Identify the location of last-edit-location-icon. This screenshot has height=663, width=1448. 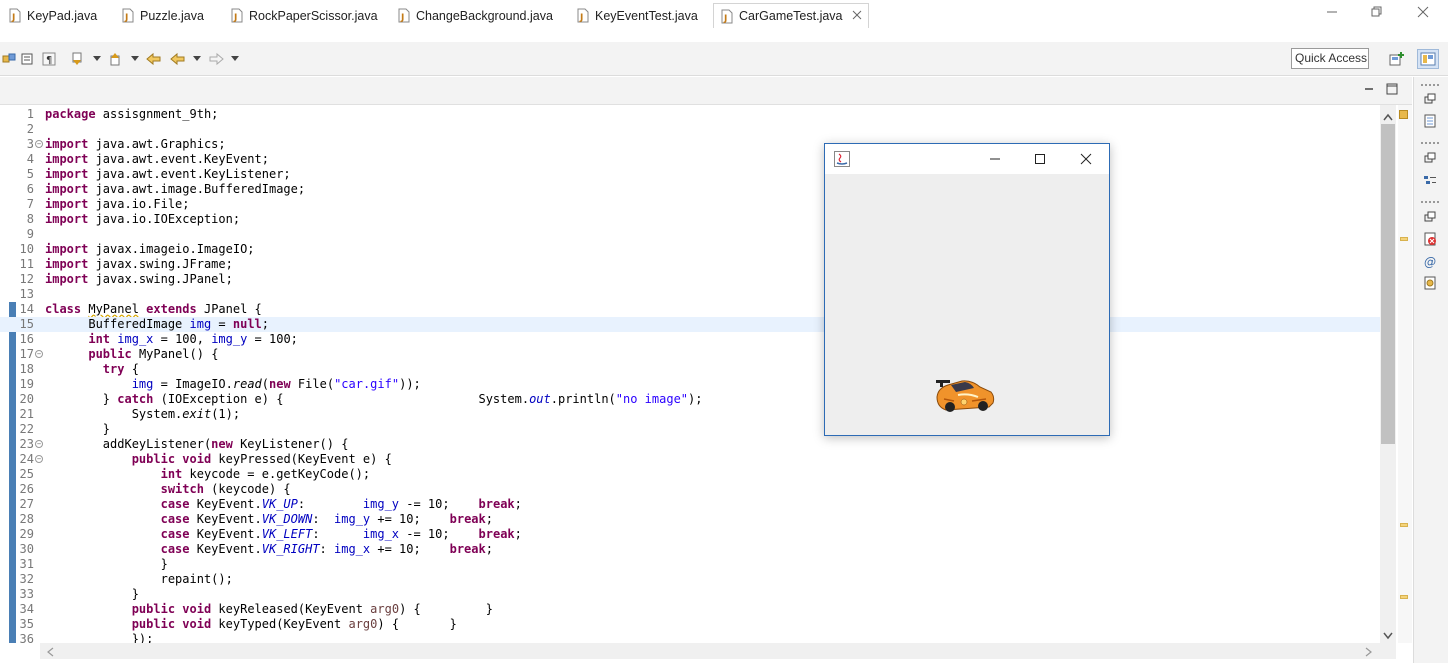
(154, 59).